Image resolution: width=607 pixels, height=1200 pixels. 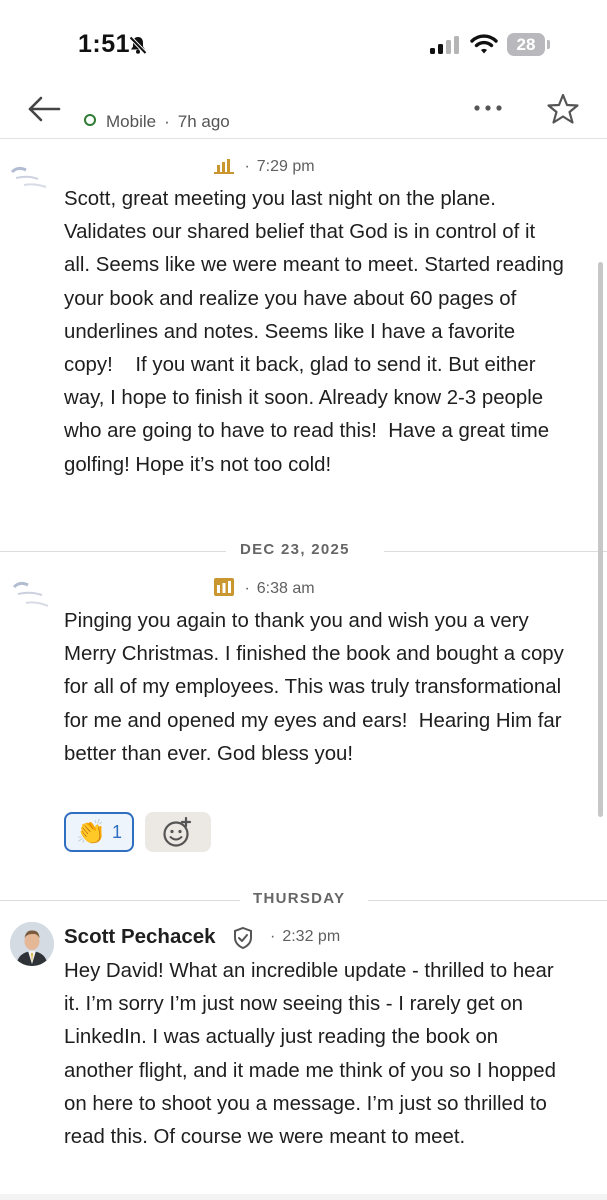 What do you see at coordinates (311, 936) in the screenshot?
I see `message-time: 2:32 pm` at bounding box center [311, 936].